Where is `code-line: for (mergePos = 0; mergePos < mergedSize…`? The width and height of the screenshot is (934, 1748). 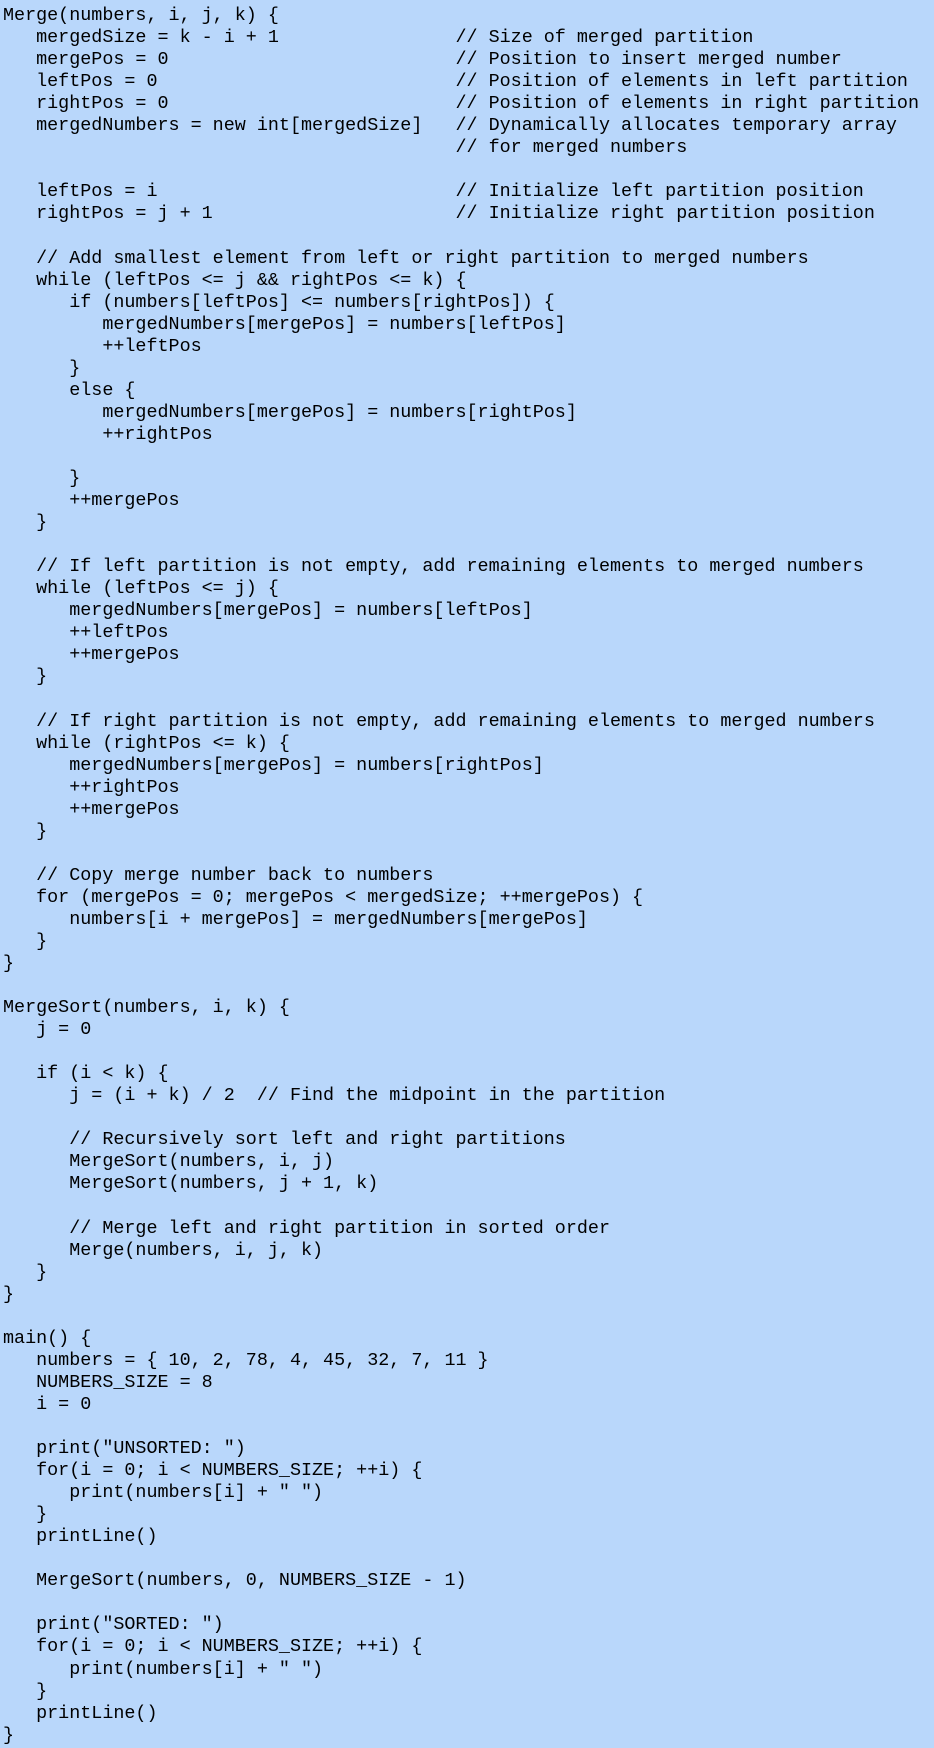
code-line: for (mergePos = 0; mergePos < mergedSize… is located at coordinates (323, 897).